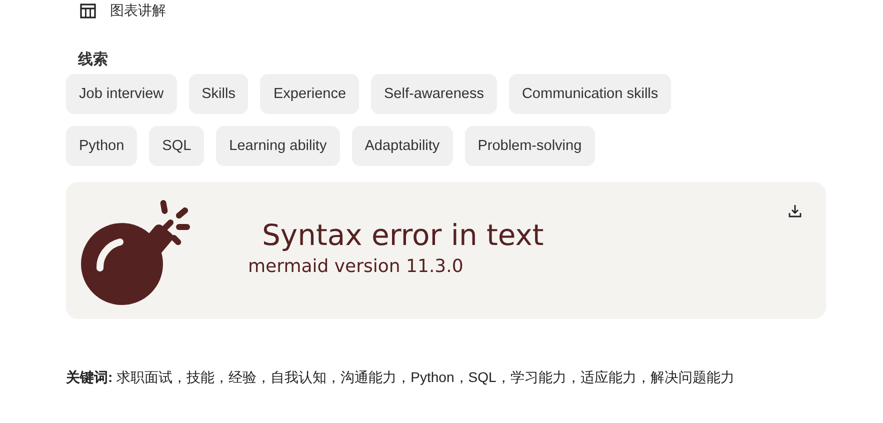  Describe the element at coordinates (135, 252) in the screenshot. I see `bomb-icon` at that location.